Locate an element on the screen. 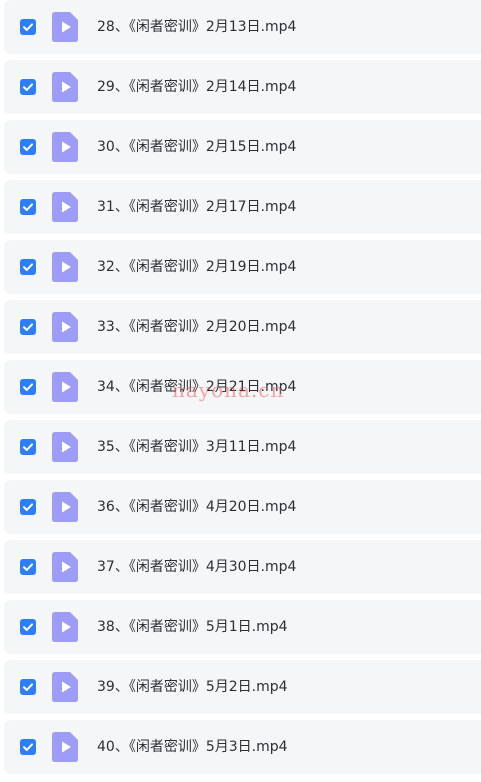 This screenshot has height=782, width=481. file-row: 28、《闲者密训》2月13日.mp4 is located at coordinates (242, 27).